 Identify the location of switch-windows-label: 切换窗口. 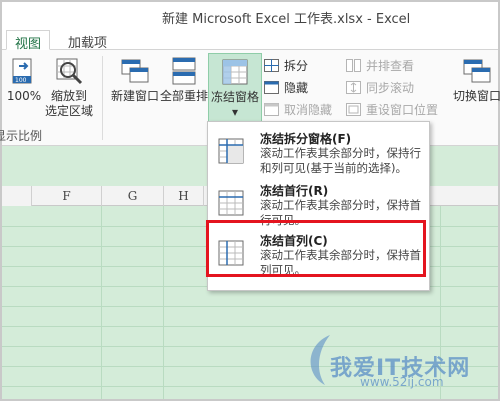
(476, 96).